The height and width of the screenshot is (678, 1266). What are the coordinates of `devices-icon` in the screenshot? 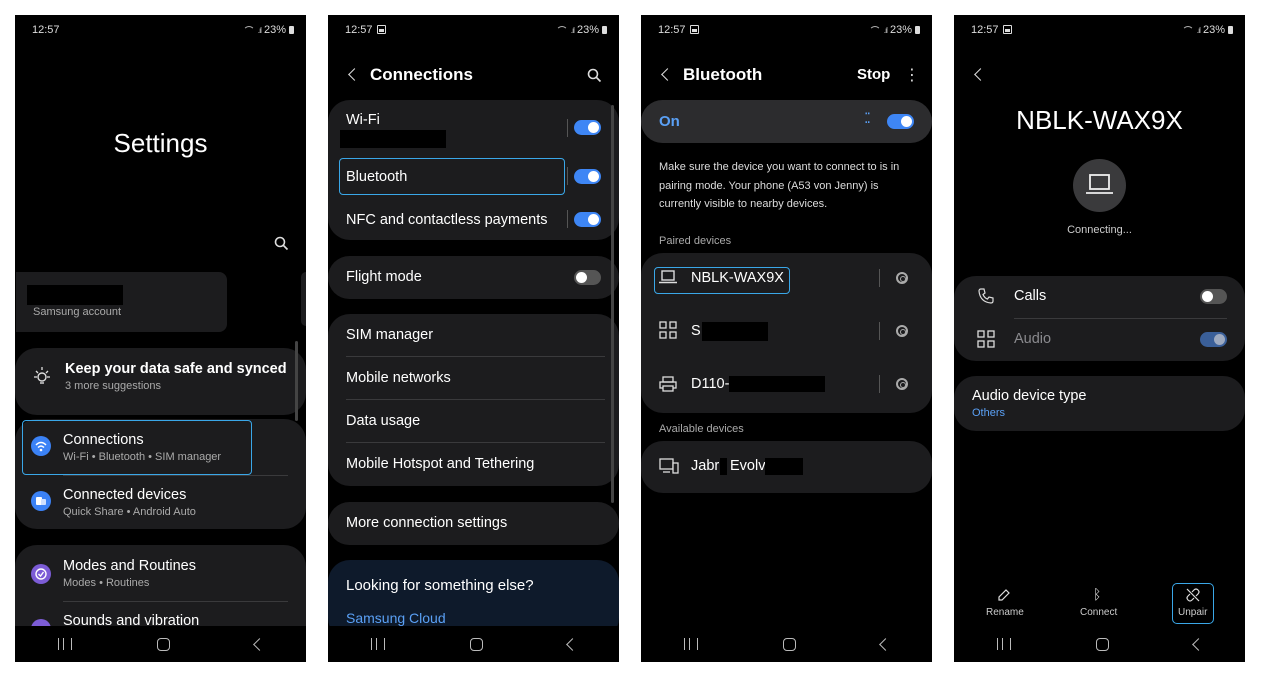 It's located at (41, 501).